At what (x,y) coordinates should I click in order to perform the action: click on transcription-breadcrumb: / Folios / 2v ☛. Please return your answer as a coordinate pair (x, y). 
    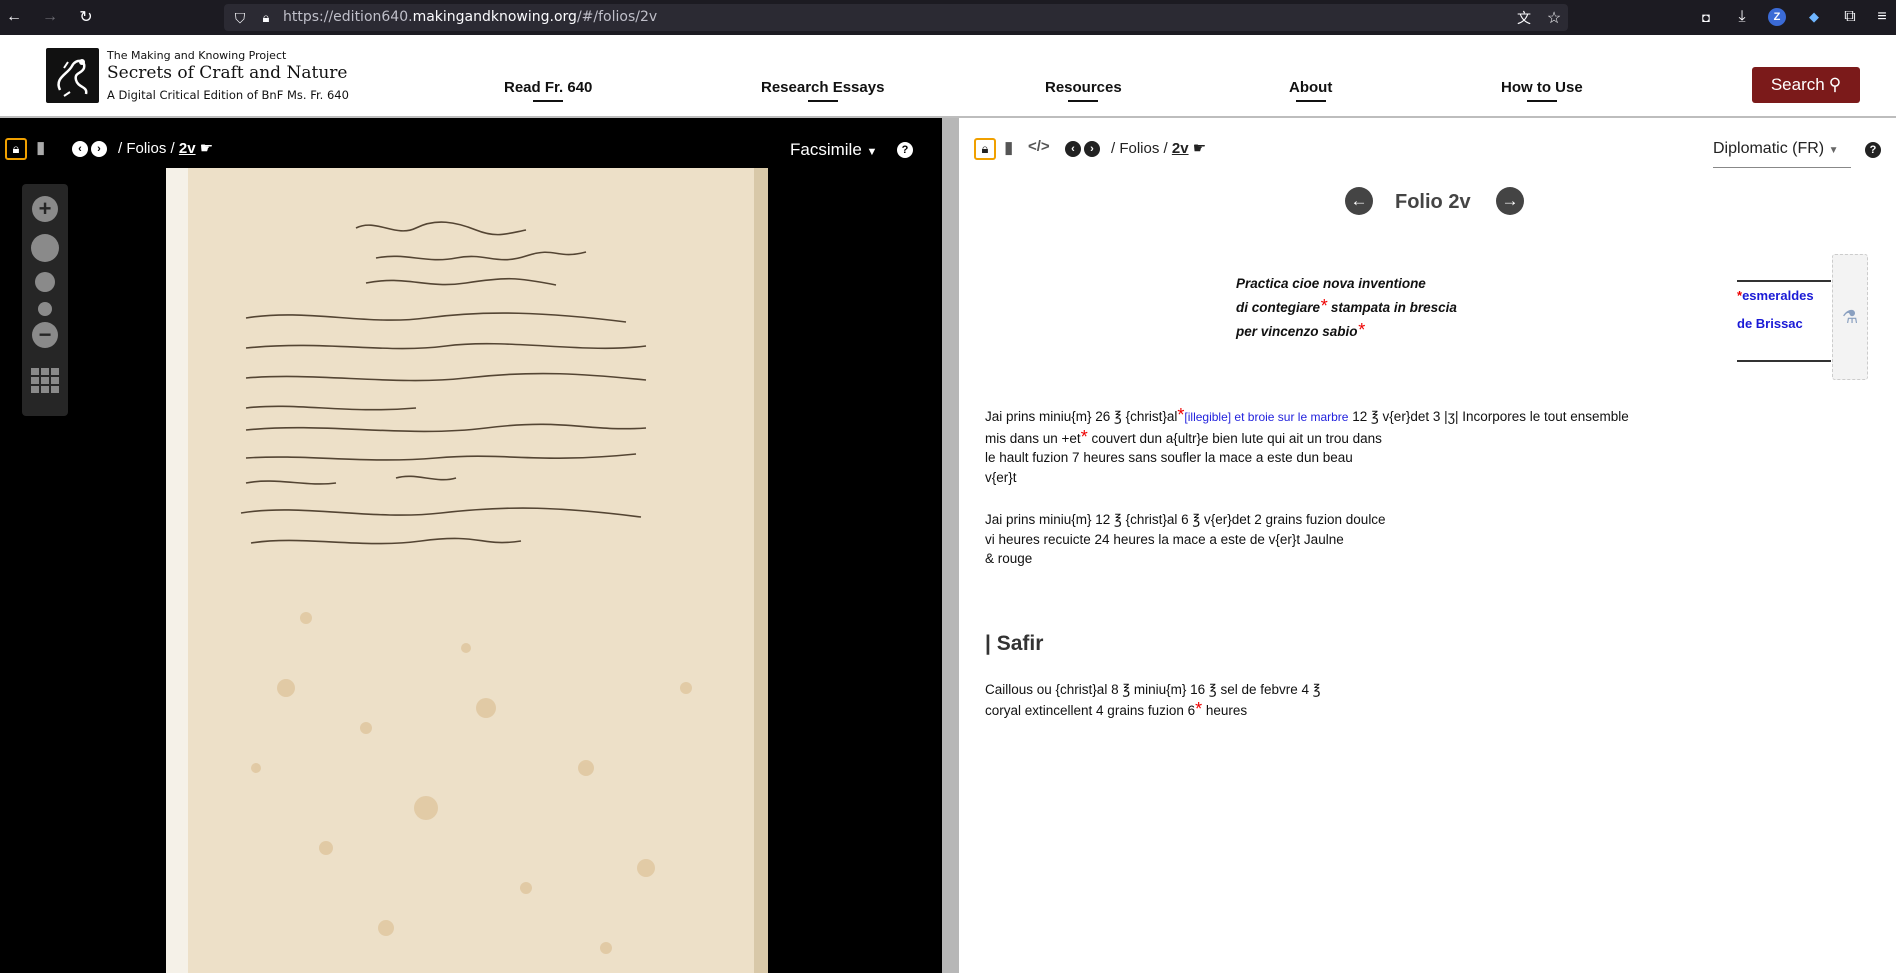
    Looking at the image, I should click on (1158, 148).